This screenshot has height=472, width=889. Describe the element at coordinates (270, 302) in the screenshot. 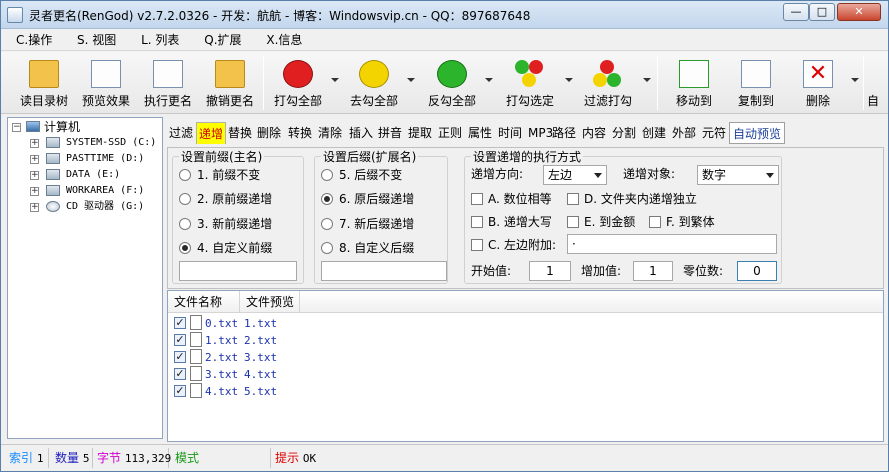

I see `column-preview: 文件预览` at that location.